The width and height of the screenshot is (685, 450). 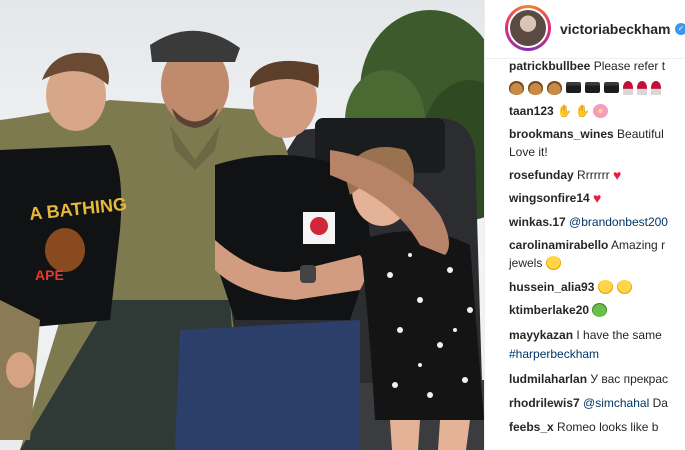 I want to click on comment-text: I have the same, so click(x=619, y=335).